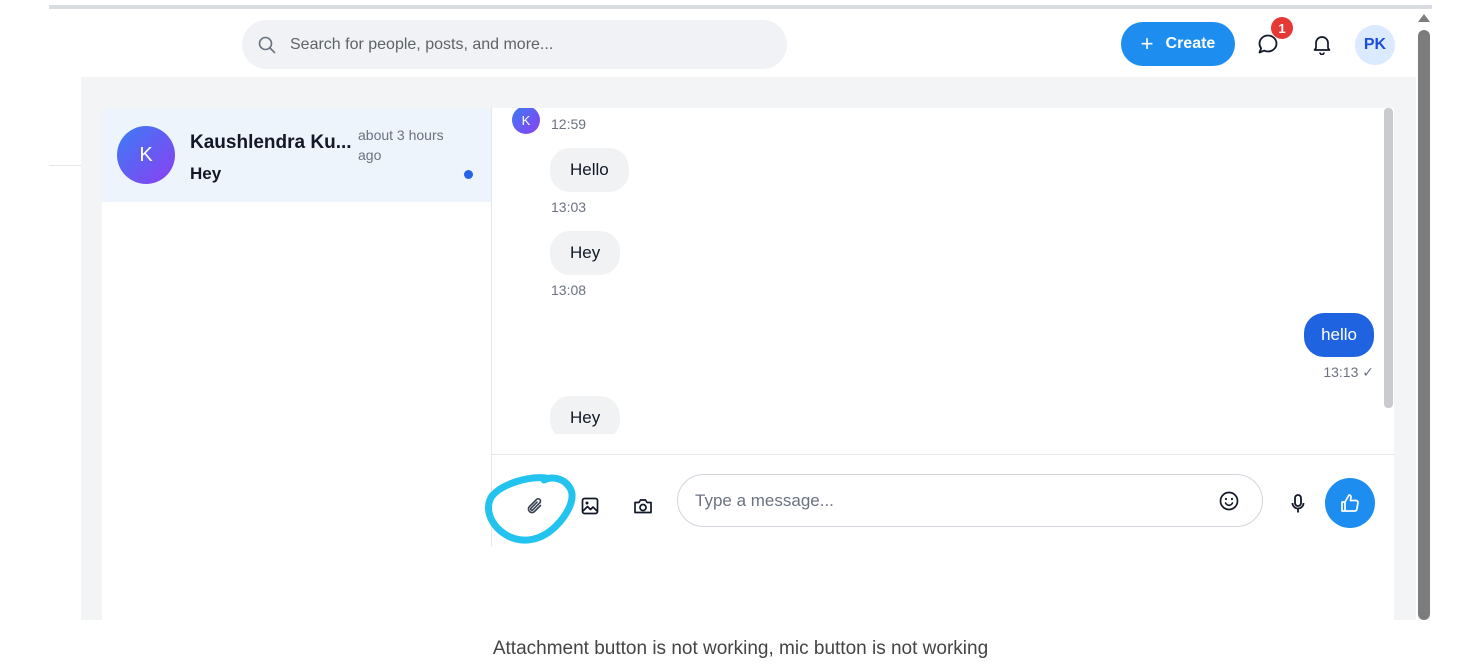  What do you see at coordinates (1322, 44) in the screenshot?
I see `bell-icon` at bounding box center [1322, 44].